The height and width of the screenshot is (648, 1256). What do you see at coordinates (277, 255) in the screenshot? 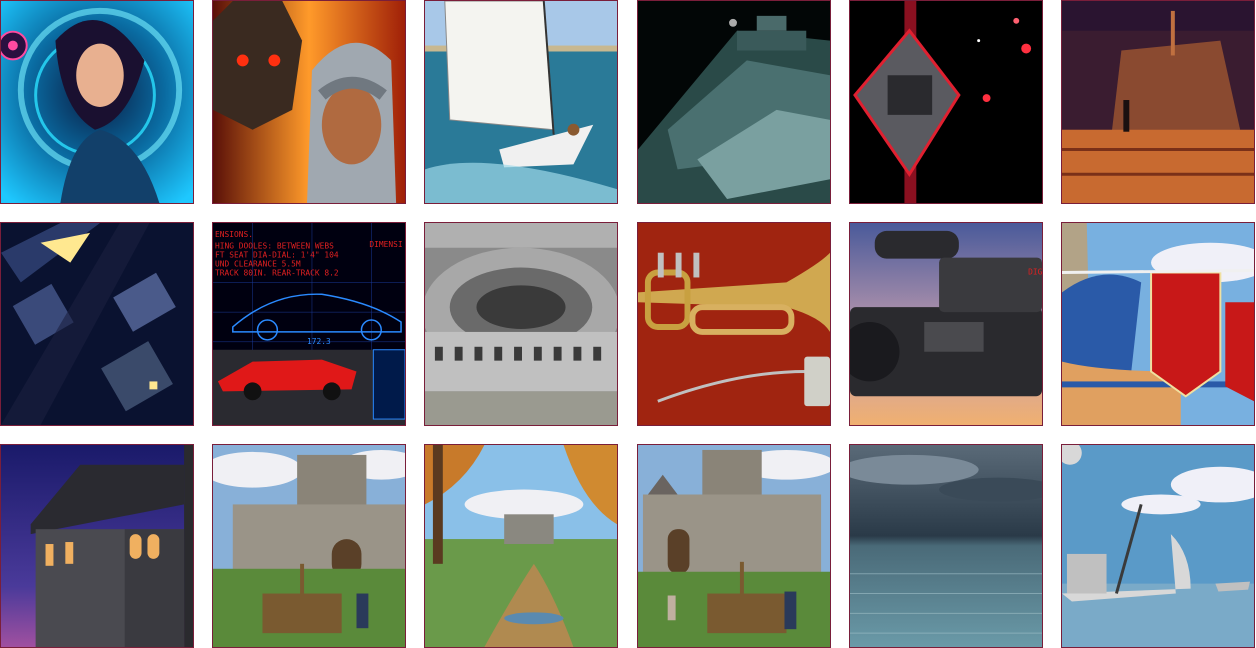
I see `blueprint-line3: FT SEAT DIA-DIAL: 1'4" 104` at bounding box center [277, 255].